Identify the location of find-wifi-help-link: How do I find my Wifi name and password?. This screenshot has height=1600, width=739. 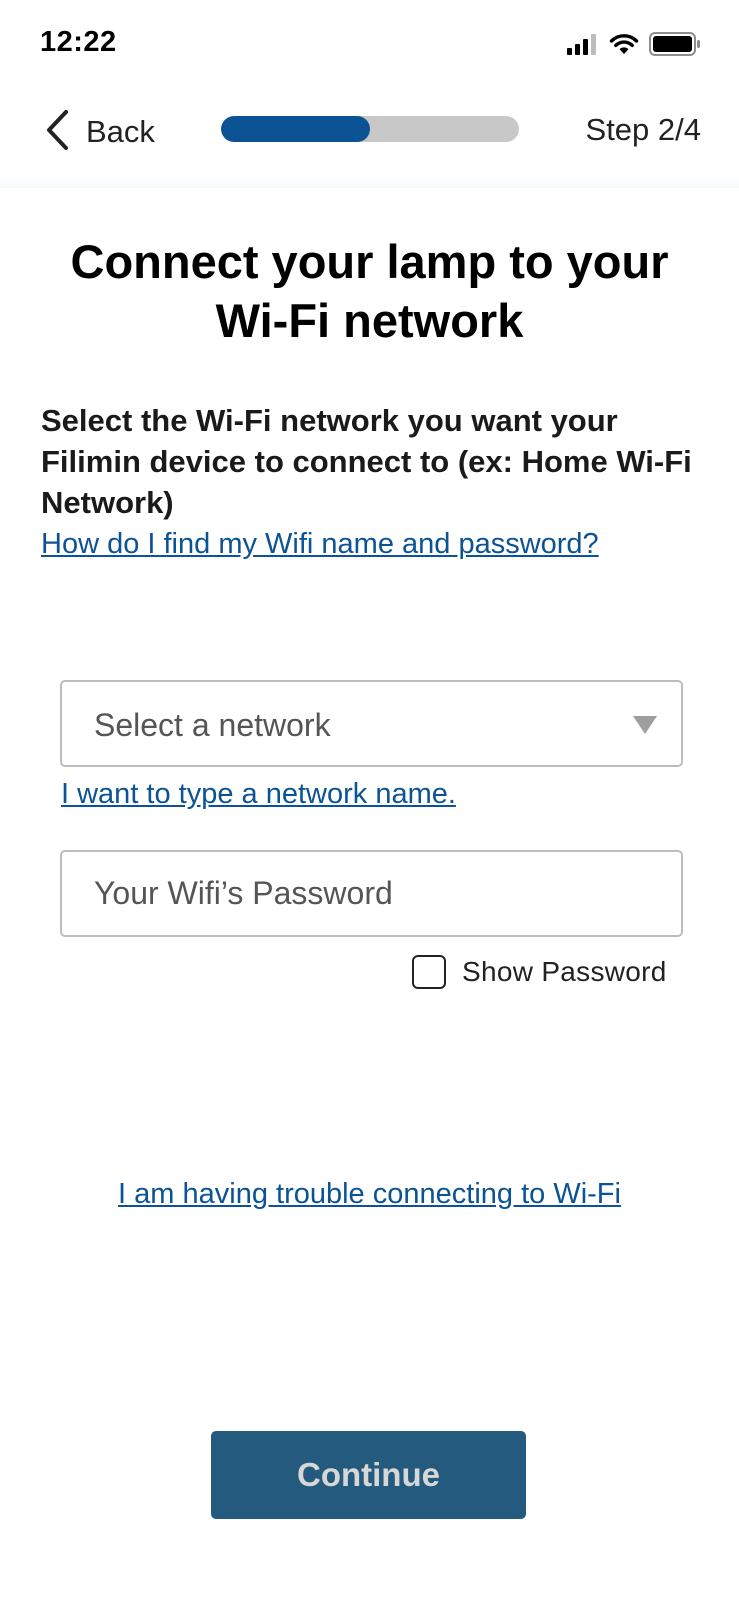
(320, 544).